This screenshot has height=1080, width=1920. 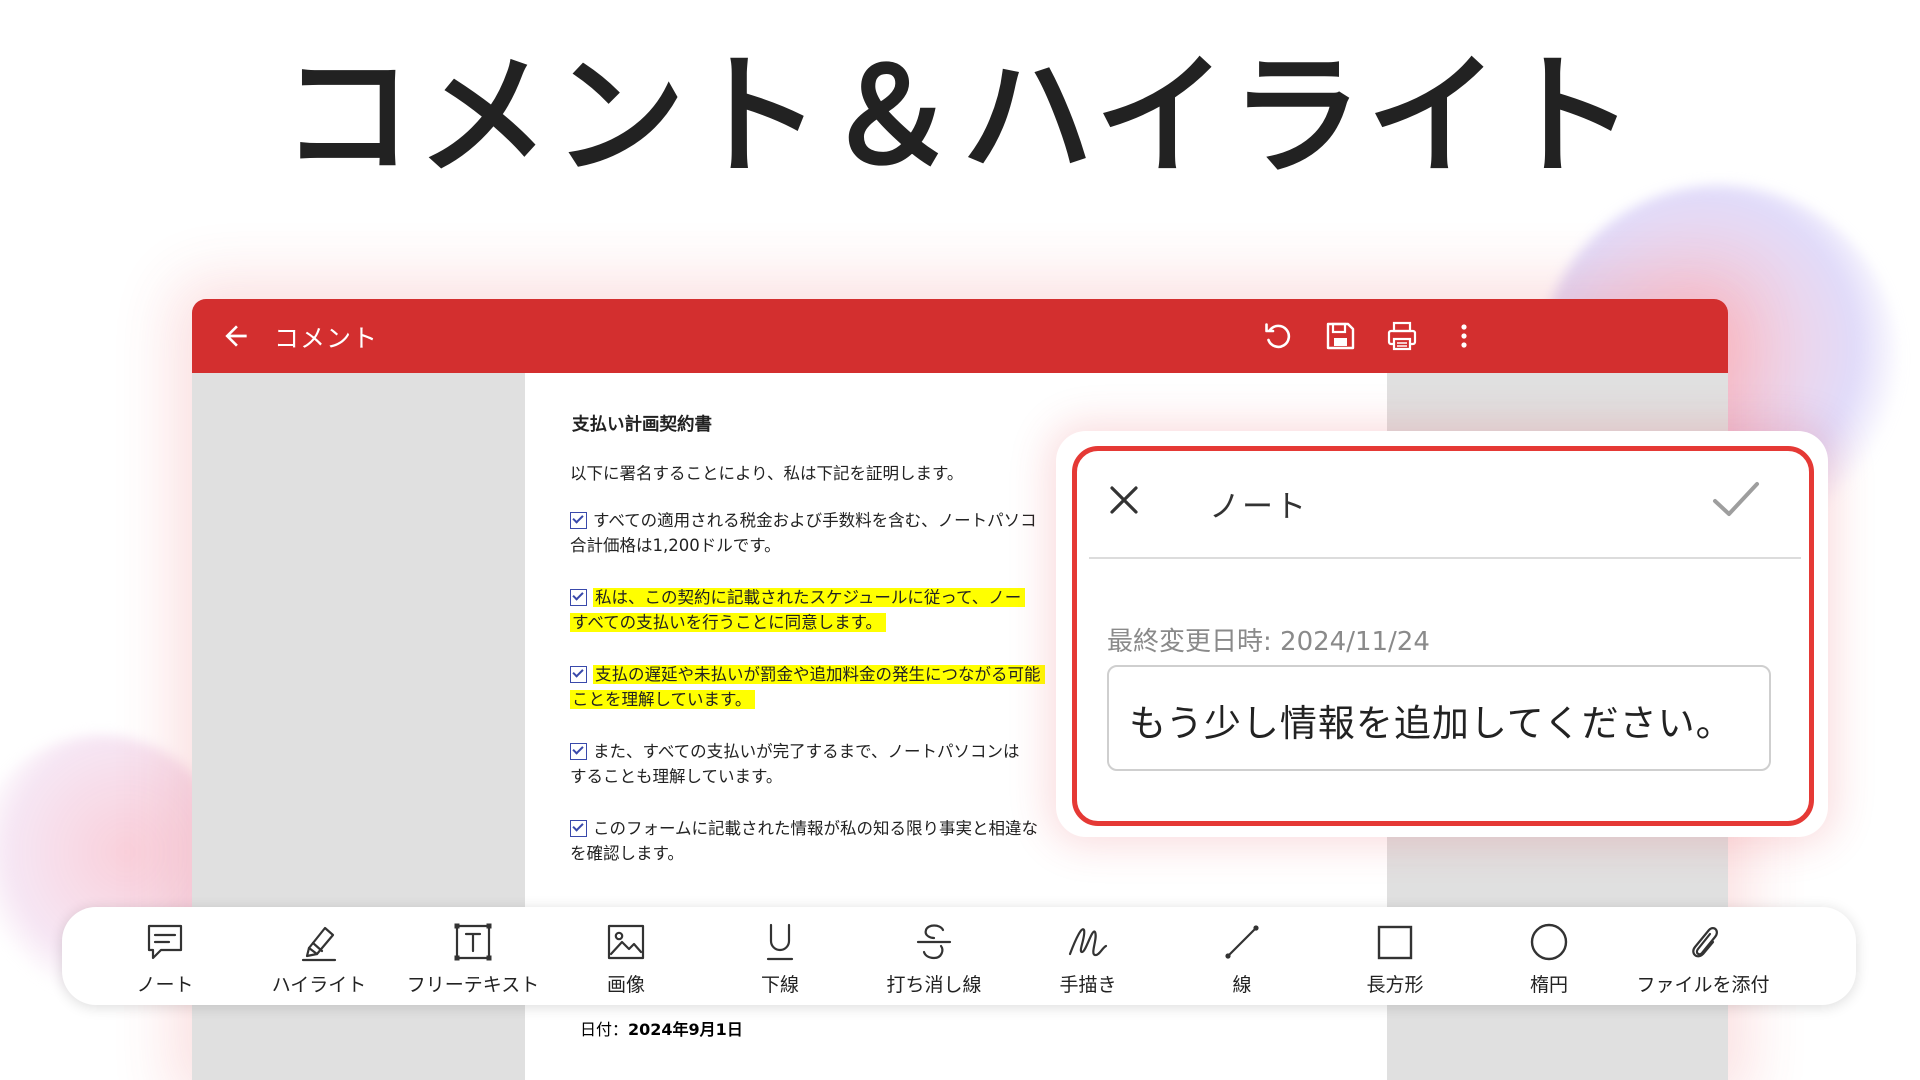 I want to click on document-date: 日付：2024年9月1日, so click(x=661, y=1028).